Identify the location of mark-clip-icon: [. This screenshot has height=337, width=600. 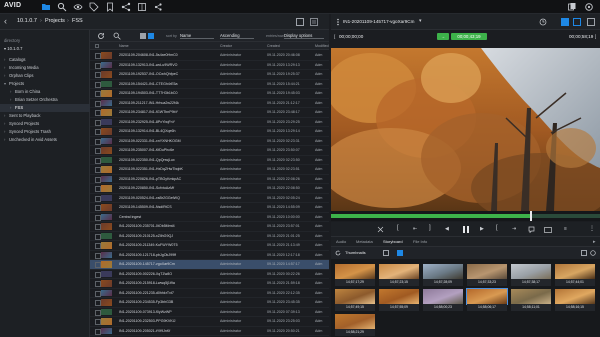
(497, 228).